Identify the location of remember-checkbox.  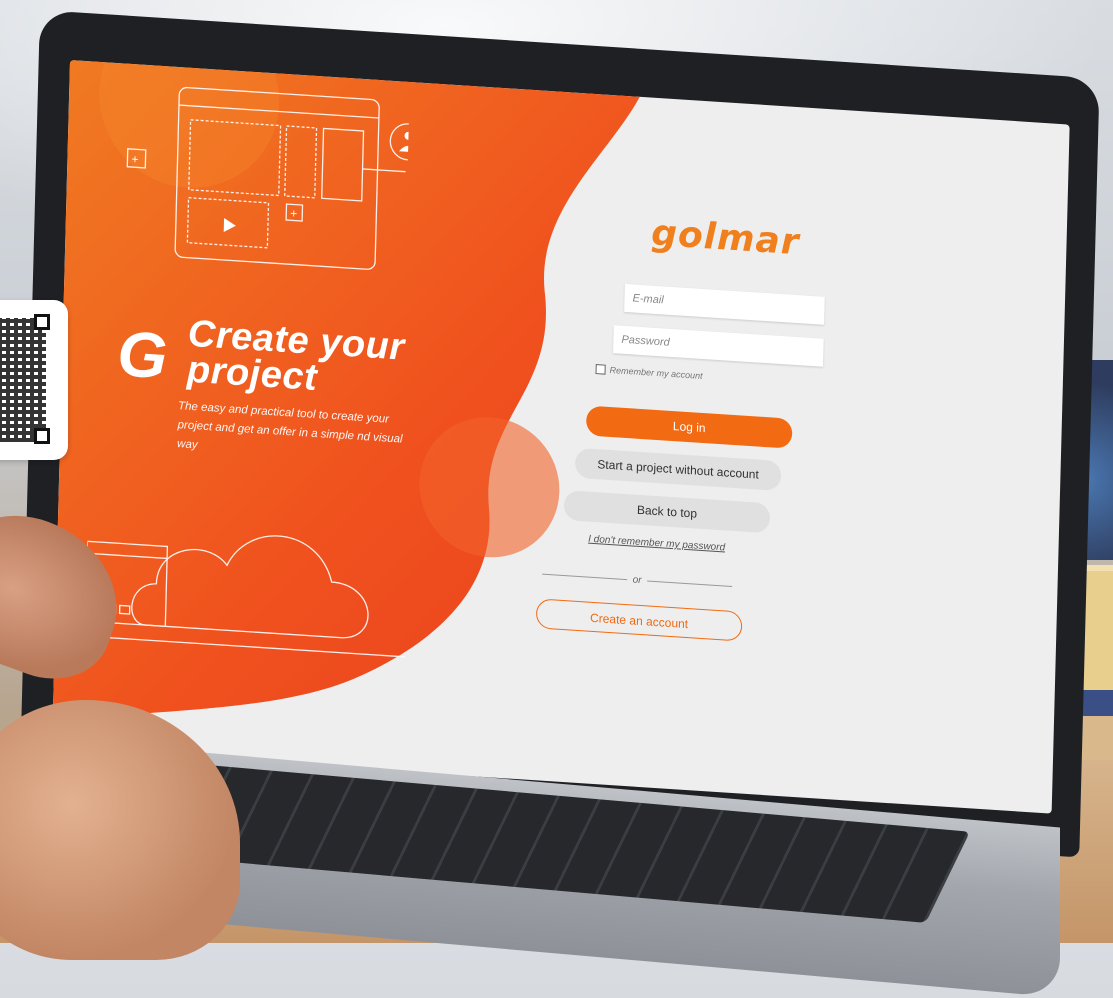
(600, 369).